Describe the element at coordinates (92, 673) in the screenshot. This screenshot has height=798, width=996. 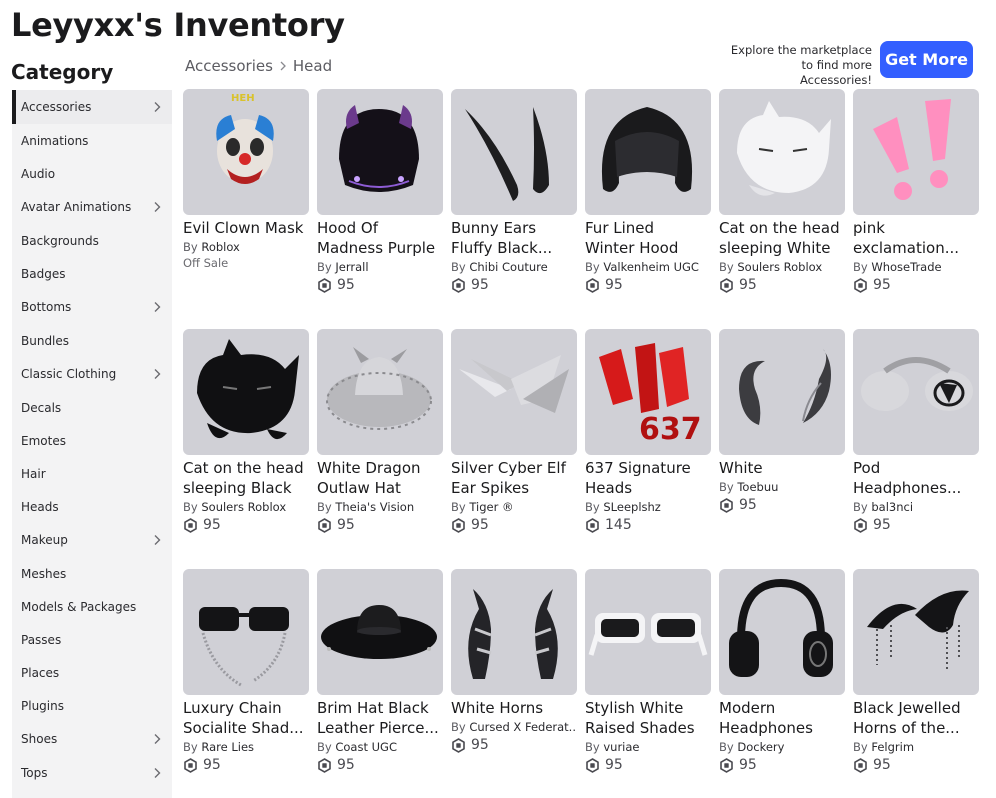
I see `sidebar-item: Places` at that location.